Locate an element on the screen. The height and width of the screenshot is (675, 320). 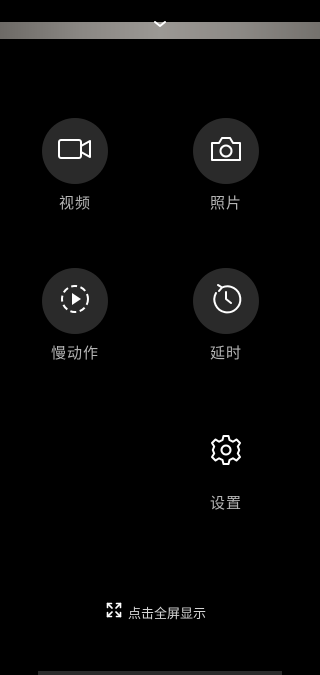
expand-icon is located at coordinates (114, 612).